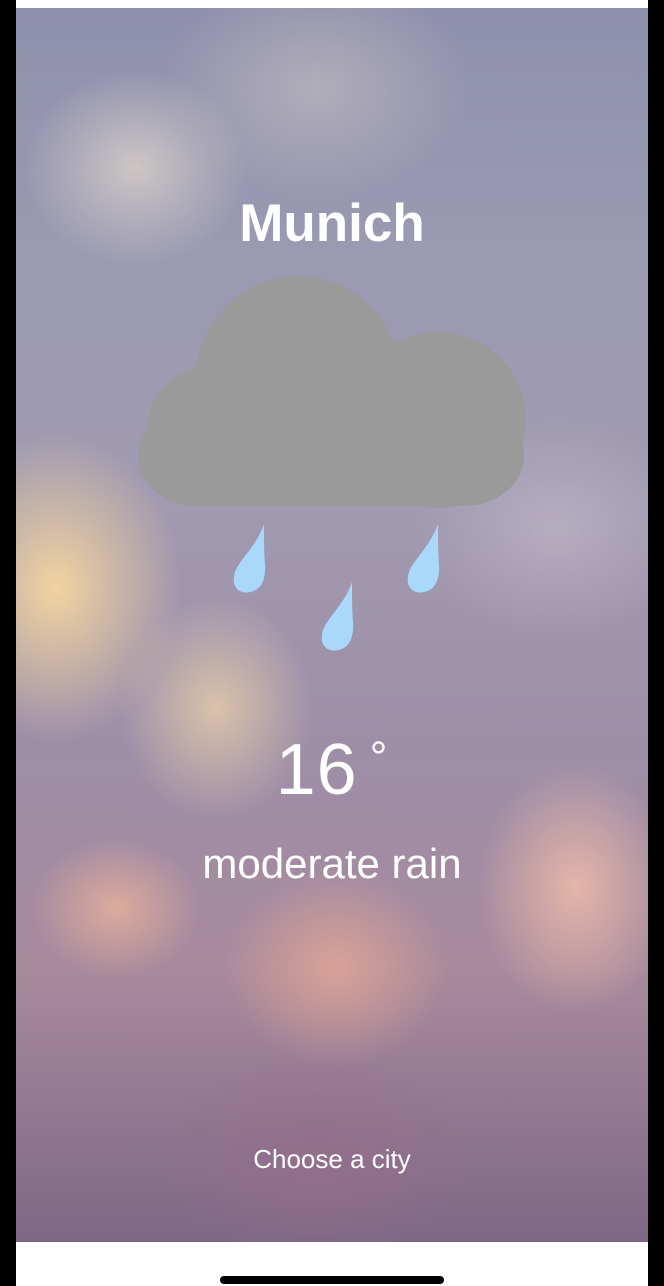 This screenshot has width=664, height=1286. I want to click on status-bar-strip, so click(332, 4).